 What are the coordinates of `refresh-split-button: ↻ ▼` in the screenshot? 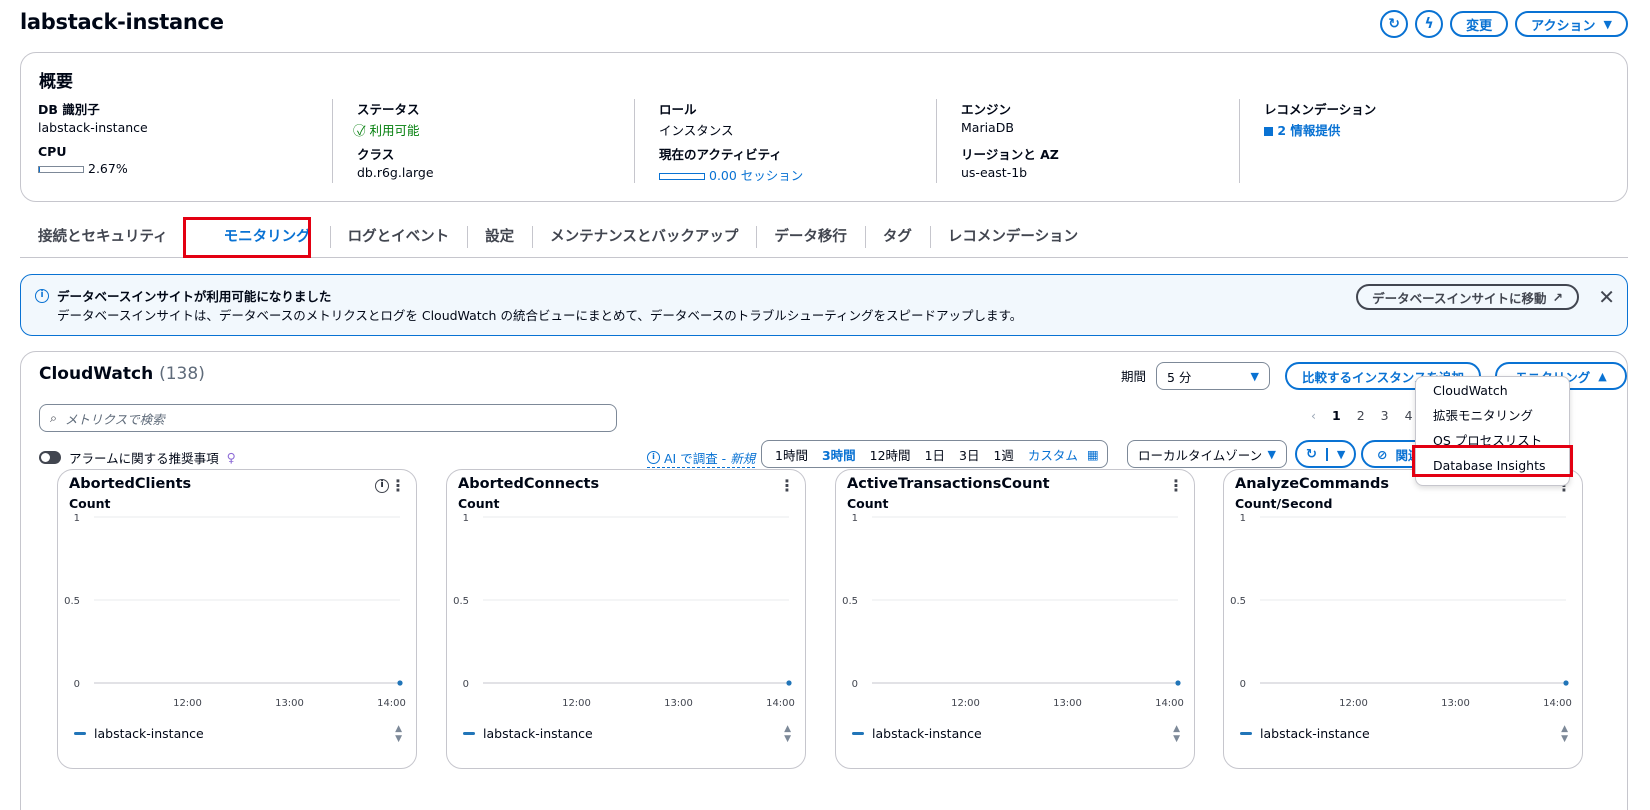 It's located at (1326, 454).